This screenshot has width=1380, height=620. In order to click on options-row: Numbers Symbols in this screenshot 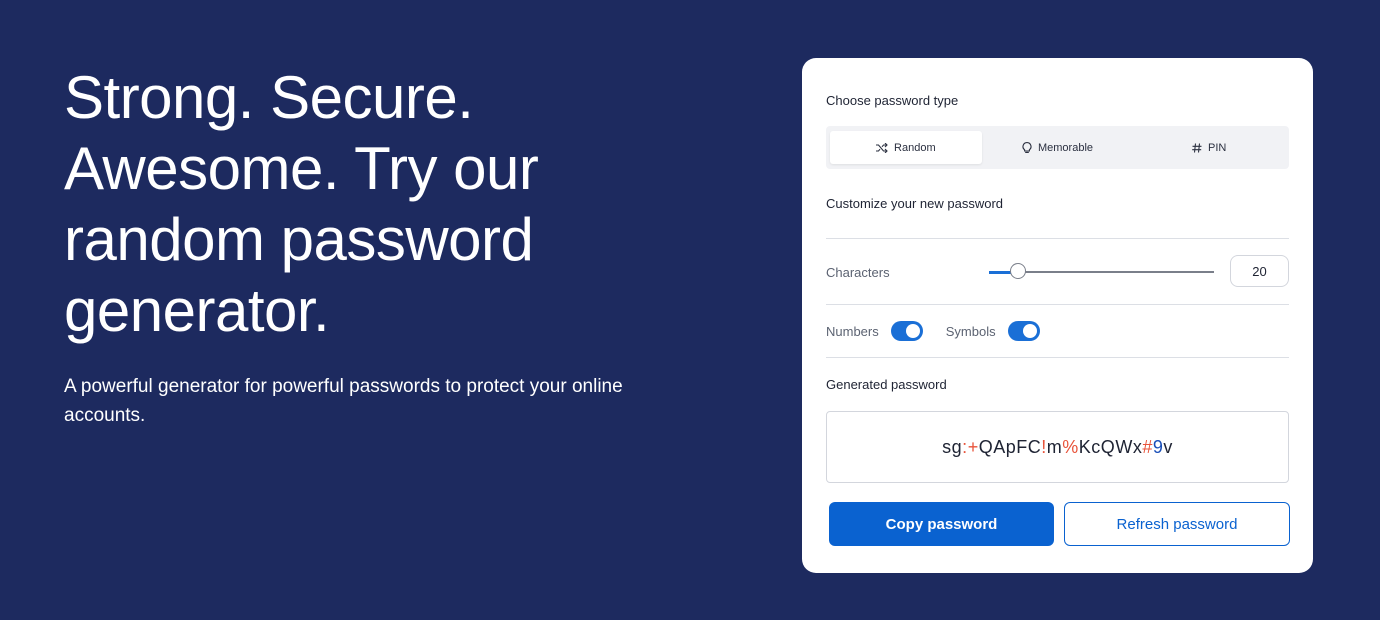, I will do `click(944, 331)`.